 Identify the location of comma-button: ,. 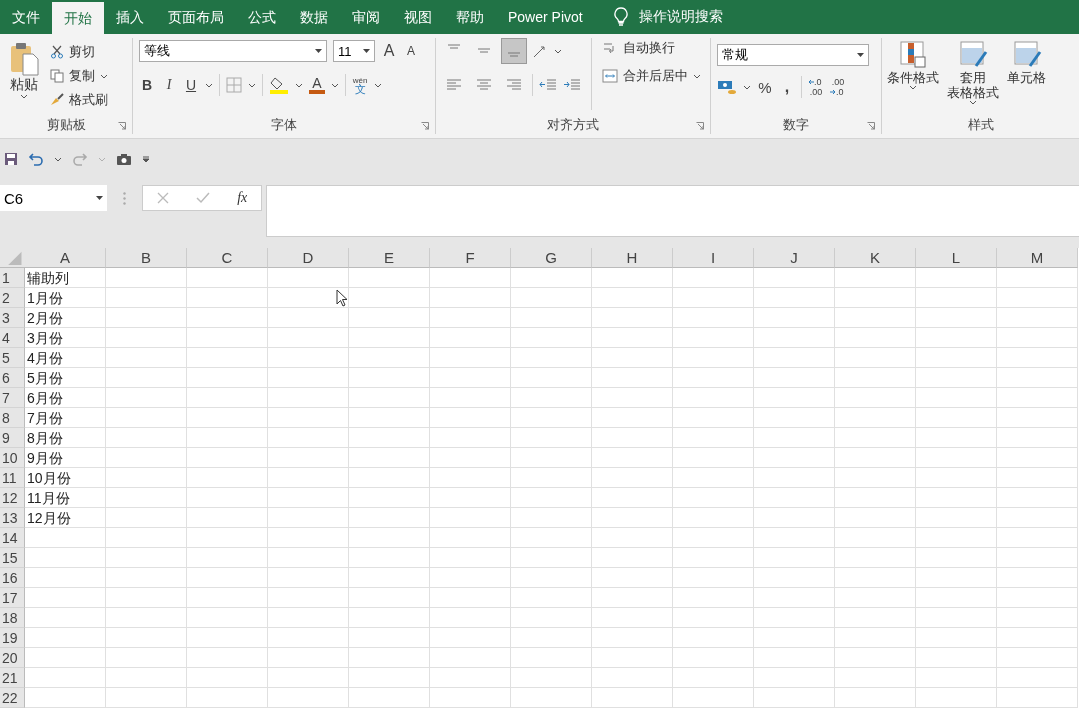
(787, 87).